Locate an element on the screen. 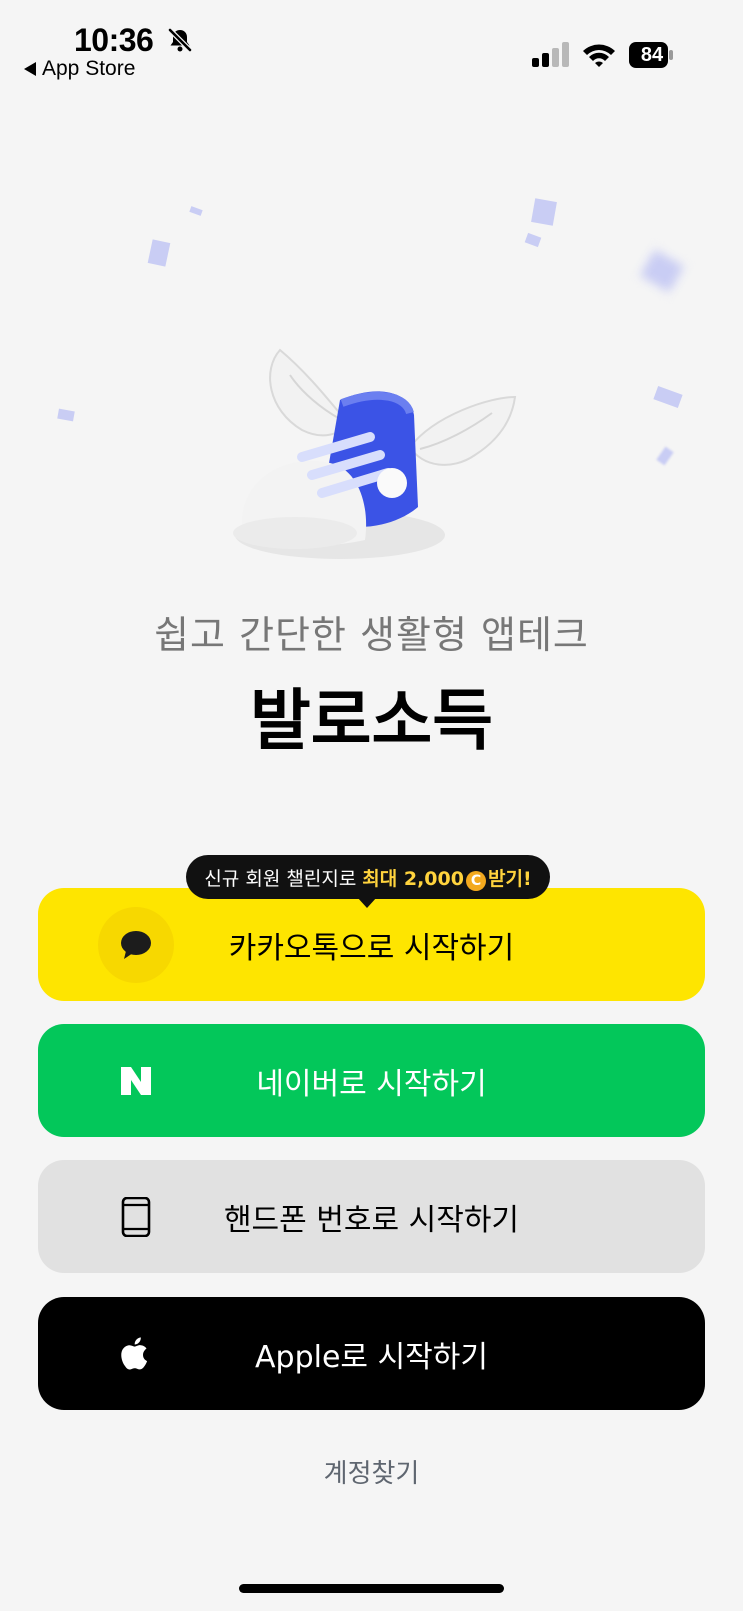 The width and height of the screenshot is (743, 1611). coin-icon: C is located at coordinates (475, 880).